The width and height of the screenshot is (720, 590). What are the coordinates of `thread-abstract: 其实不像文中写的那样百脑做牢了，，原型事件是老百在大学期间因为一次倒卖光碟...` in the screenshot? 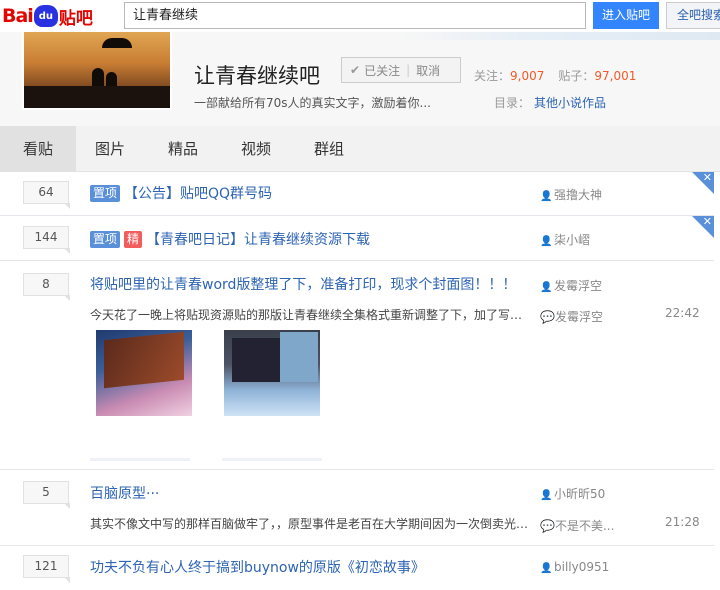 It's located at (310, 524).